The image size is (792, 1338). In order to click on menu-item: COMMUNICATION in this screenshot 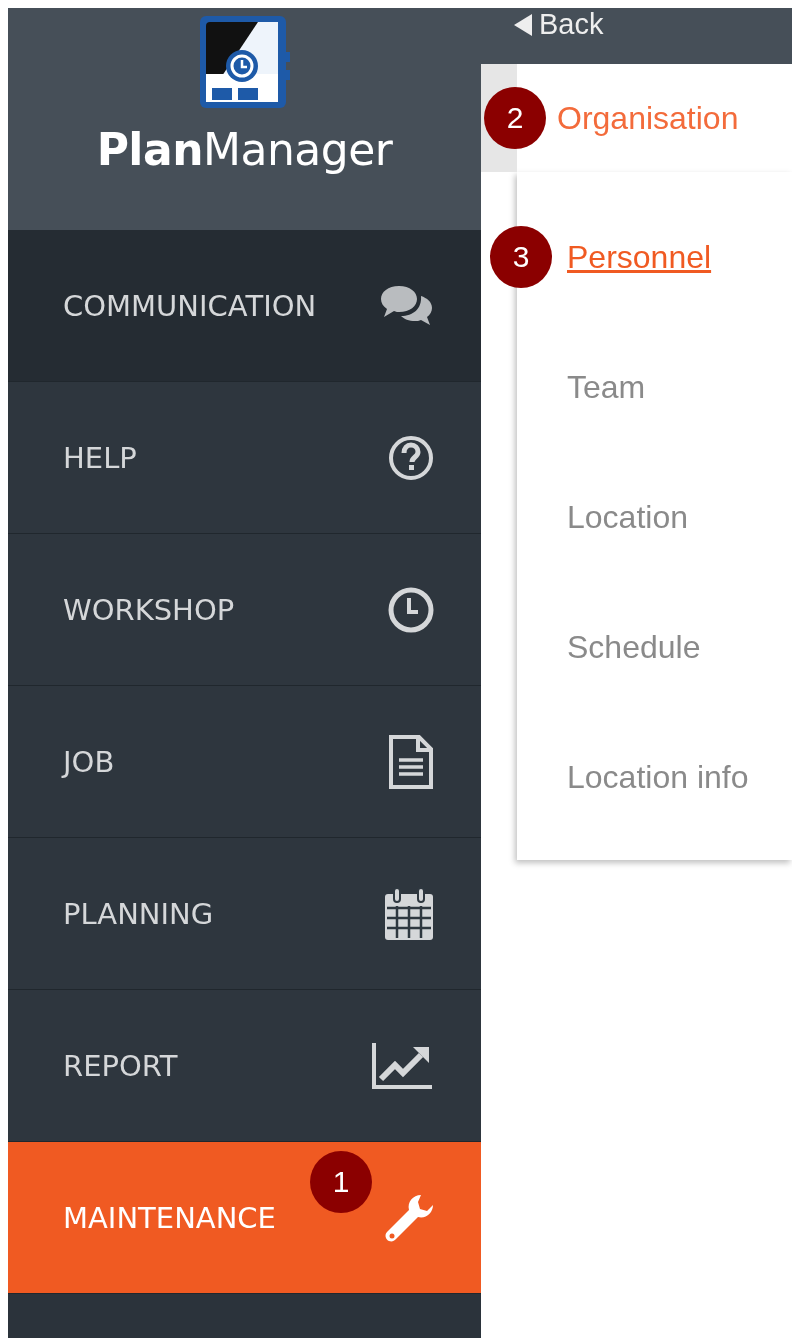, I will do `click(244, 306)`.